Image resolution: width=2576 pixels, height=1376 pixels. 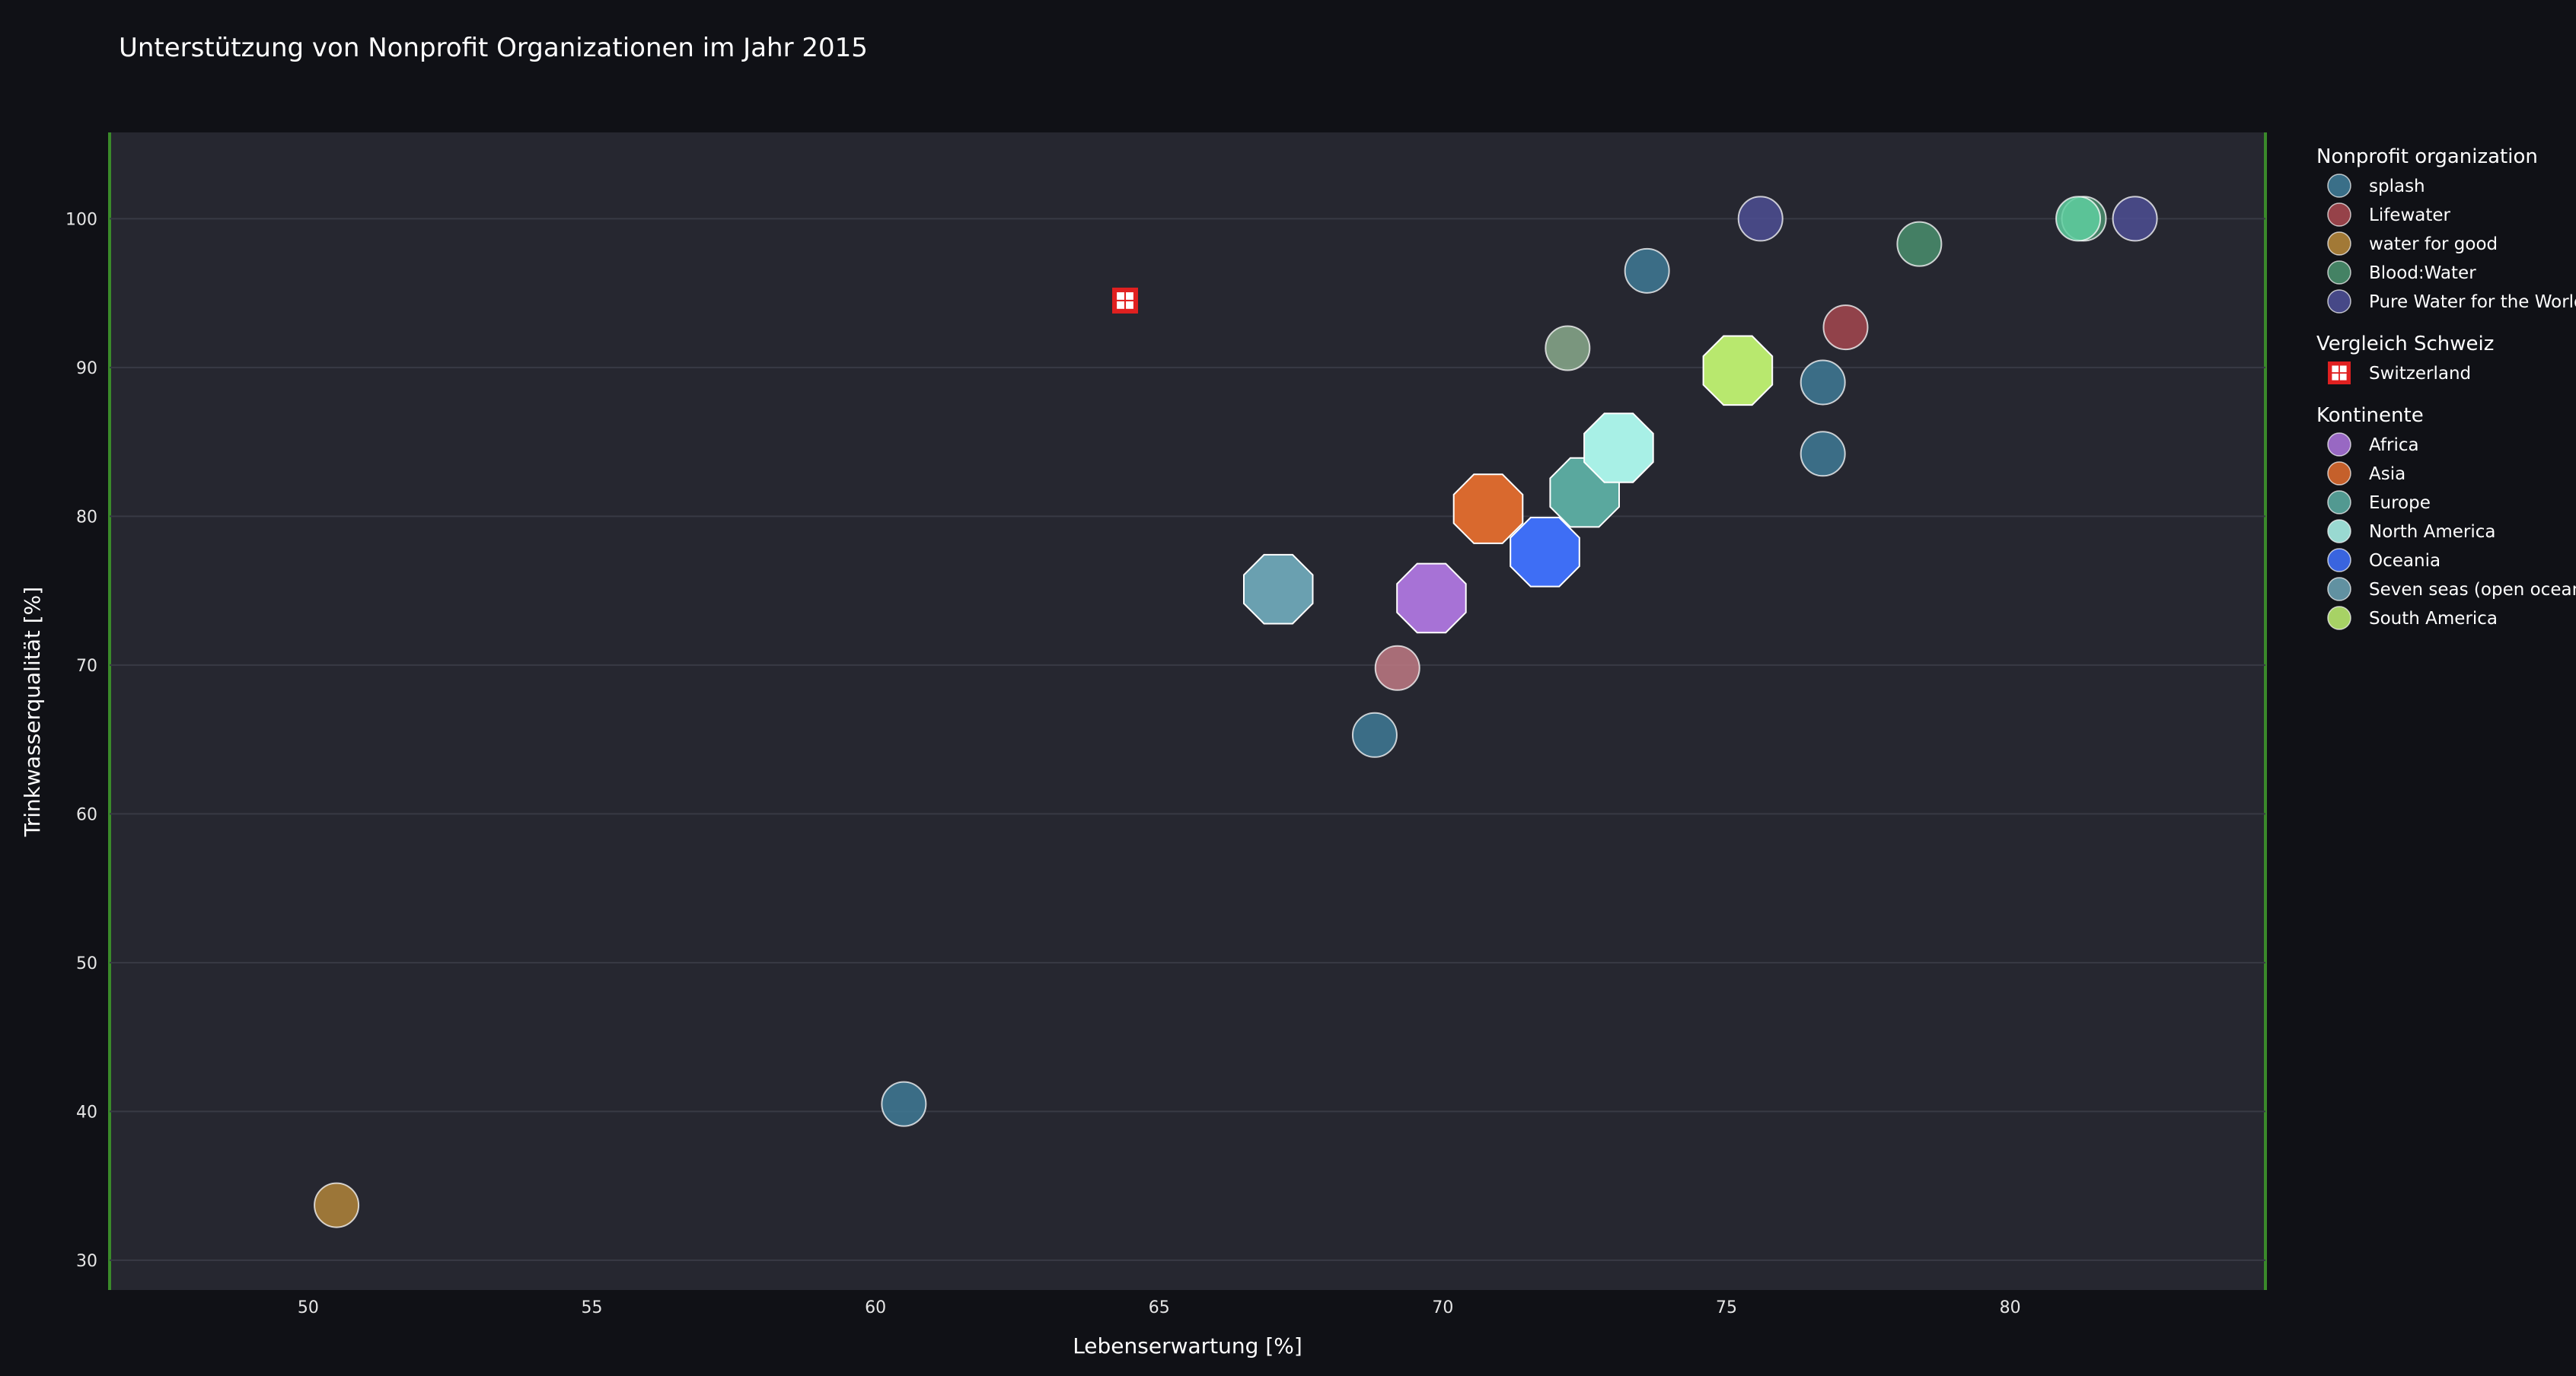 What do you see at coordinates (2473, 302) in the screenshot?
I see `legend-item-label: Pure Water for the World` at bounding box center [2473, 302].